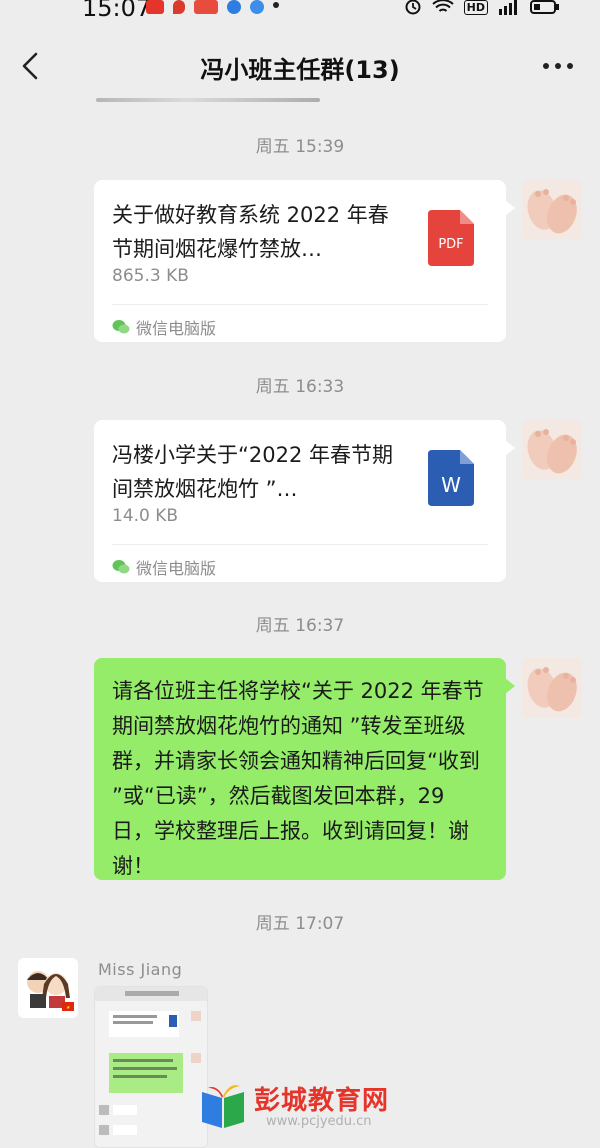 This screenshot has width=600, height=1148. What do you see at coordinates (150, 276) in the screenshot?
I see `file-size: 865.3 KB` at bounding box center [150, 276].